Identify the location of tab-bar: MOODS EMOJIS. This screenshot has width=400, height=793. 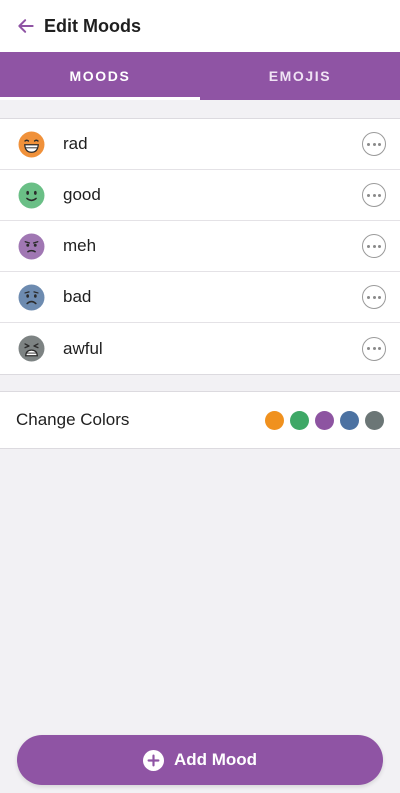
(200, 76).